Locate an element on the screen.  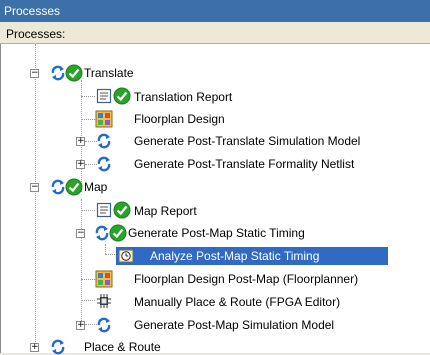
floorplan-icon is located at coordinates (104, 119).